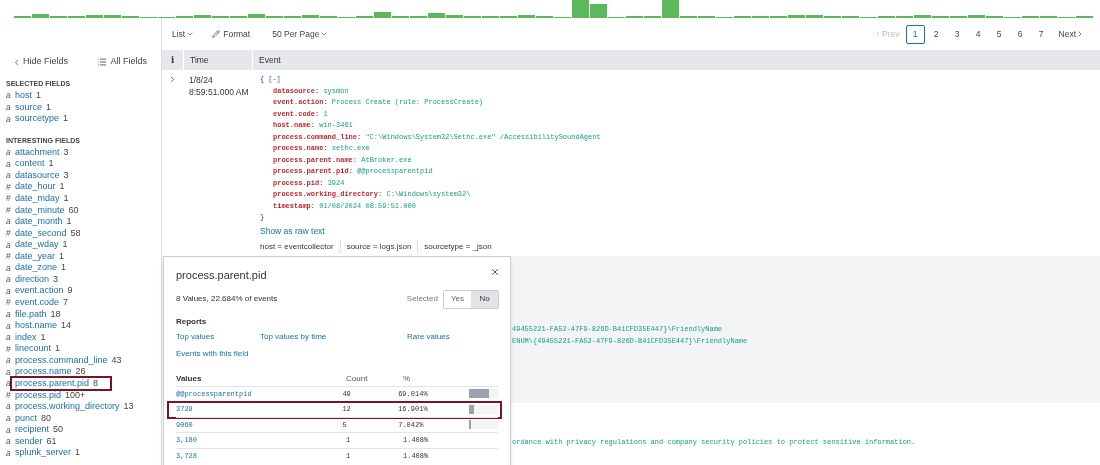 This screenshot has width=1100, height=465. What do you see at coordinates (1020, 34) in the screenshot?
I see `page-button: 6` at bounding box center [1020, 34].